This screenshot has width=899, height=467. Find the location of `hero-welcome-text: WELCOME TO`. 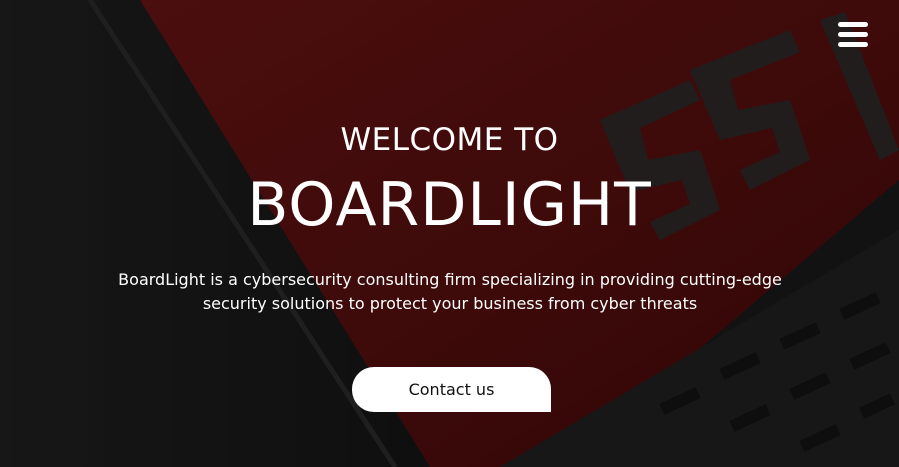

hero-welcome-text: WELCOME TO is located at coordinates (449, 140).